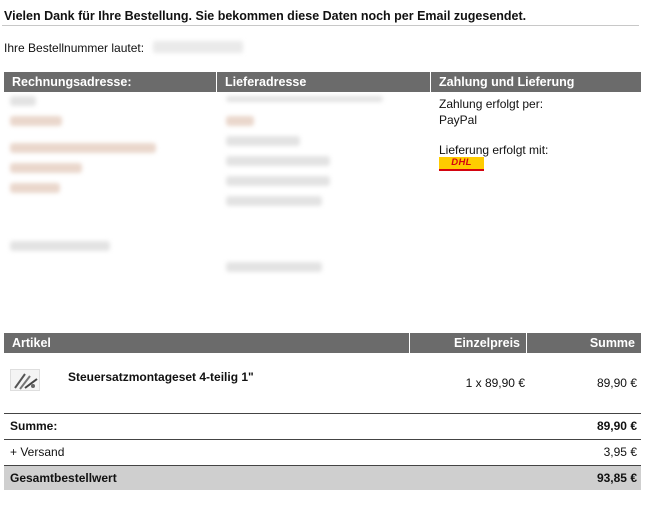  Describe the element at coordinates (25, 380) in the screenshot. I see `product-thumbnail` at that location.